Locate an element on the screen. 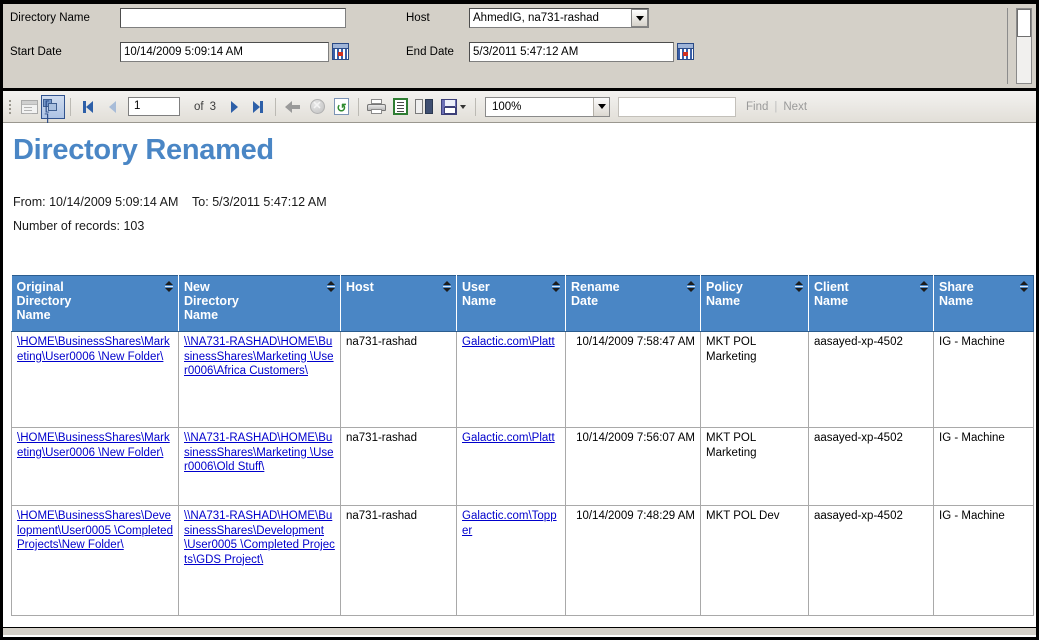  column-header-label: Policy Name is located at coordinates (724, 294).